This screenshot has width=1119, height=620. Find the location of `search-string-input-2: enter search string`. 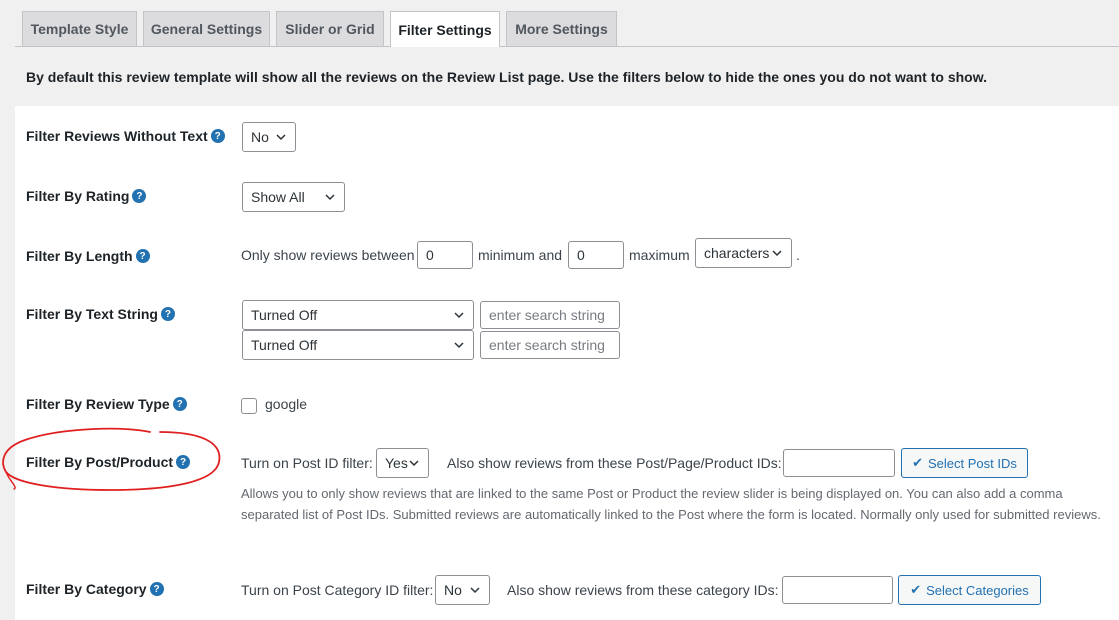

search-string-input-2: enter search string is located at coordinates (550, 345).